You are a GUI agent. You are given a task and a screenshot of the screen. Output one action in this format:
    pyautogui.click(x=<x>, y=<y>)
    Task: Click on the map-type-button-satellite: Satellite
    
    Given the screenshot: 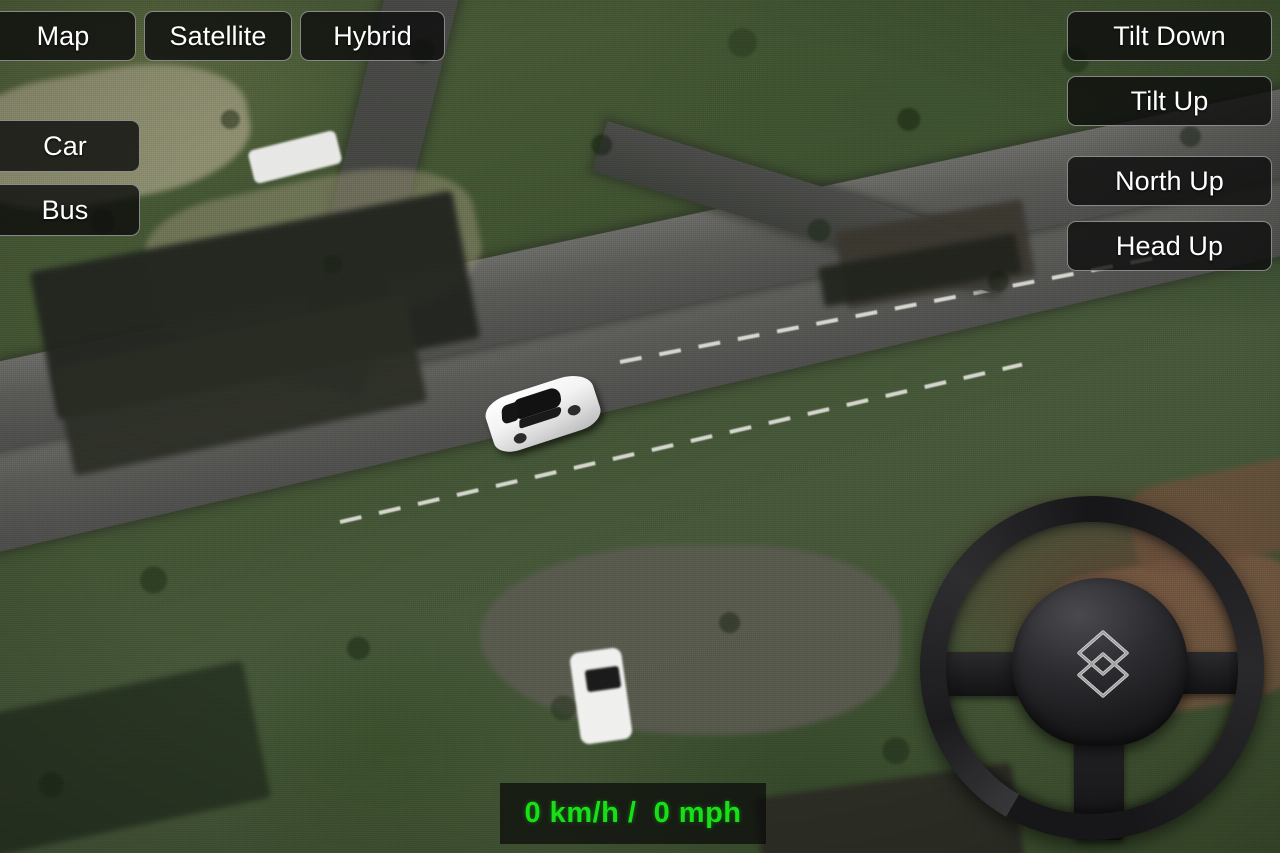 What is the action you would take?
    pyautogui.click(x=218, y=36)
    